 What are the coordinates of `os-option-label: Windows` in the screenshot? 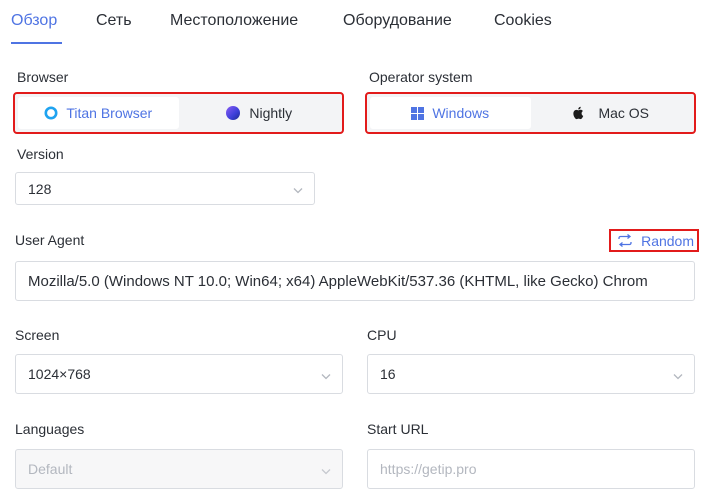 It's located at (461, 113).